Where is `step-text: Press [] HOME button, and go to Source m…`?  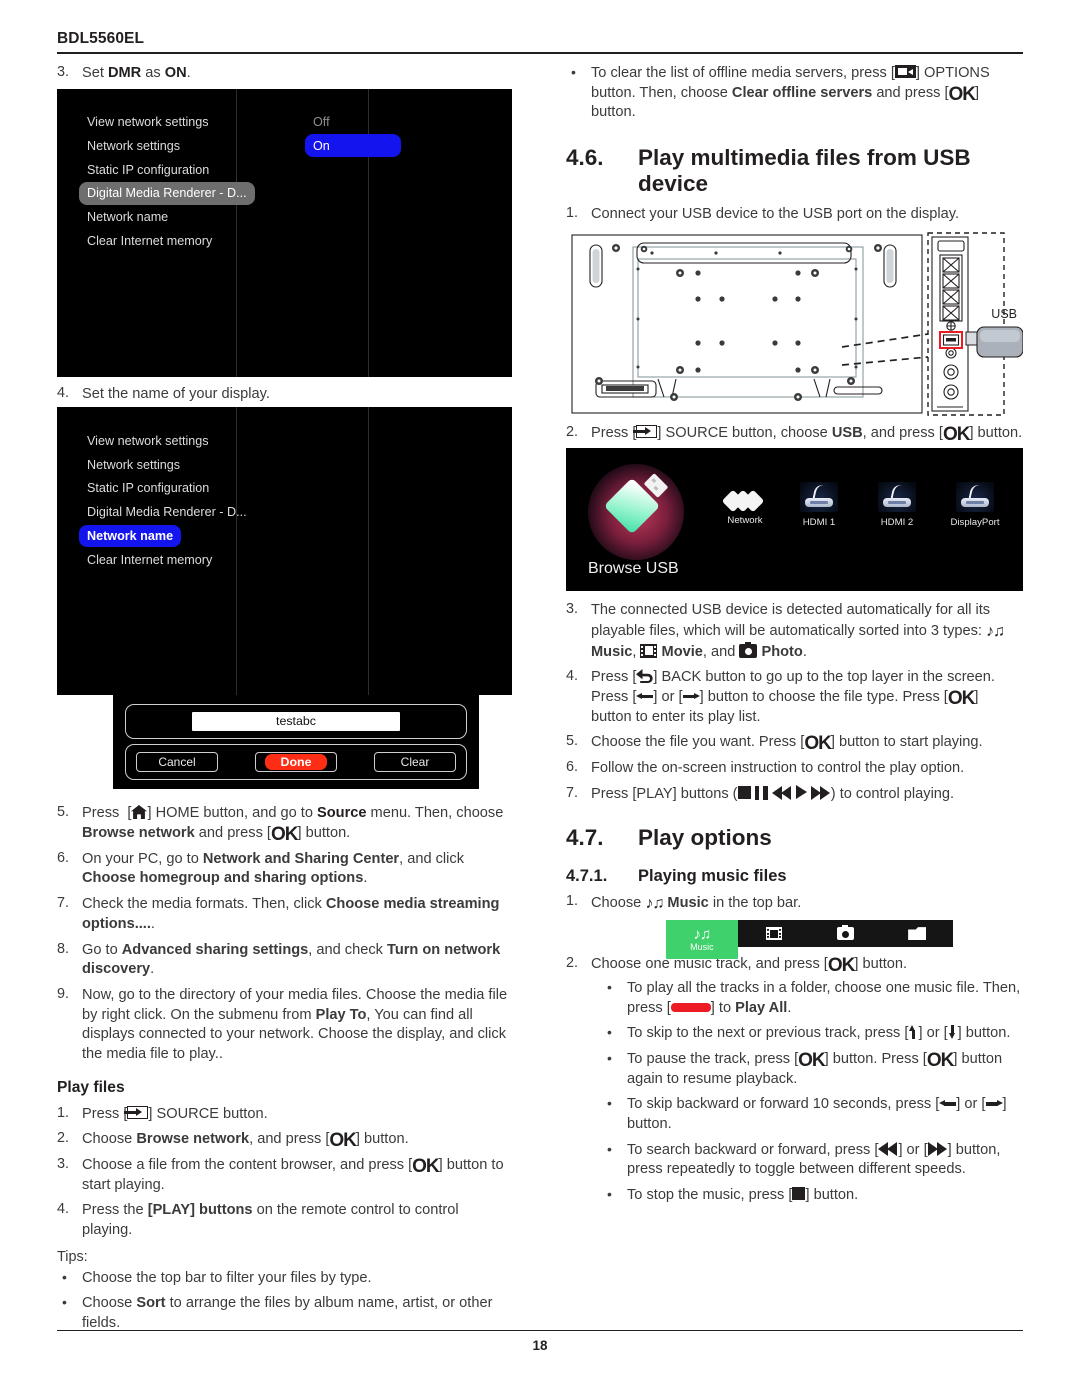 step-text: Press [] HOME button, and go to Source m… is located at coordinates (293, 825).